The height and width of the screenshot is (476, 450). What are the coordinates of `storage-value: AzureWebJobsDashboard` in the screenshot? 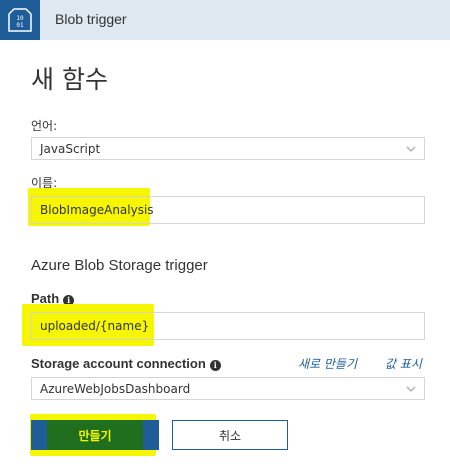 It's located at (115, 388).